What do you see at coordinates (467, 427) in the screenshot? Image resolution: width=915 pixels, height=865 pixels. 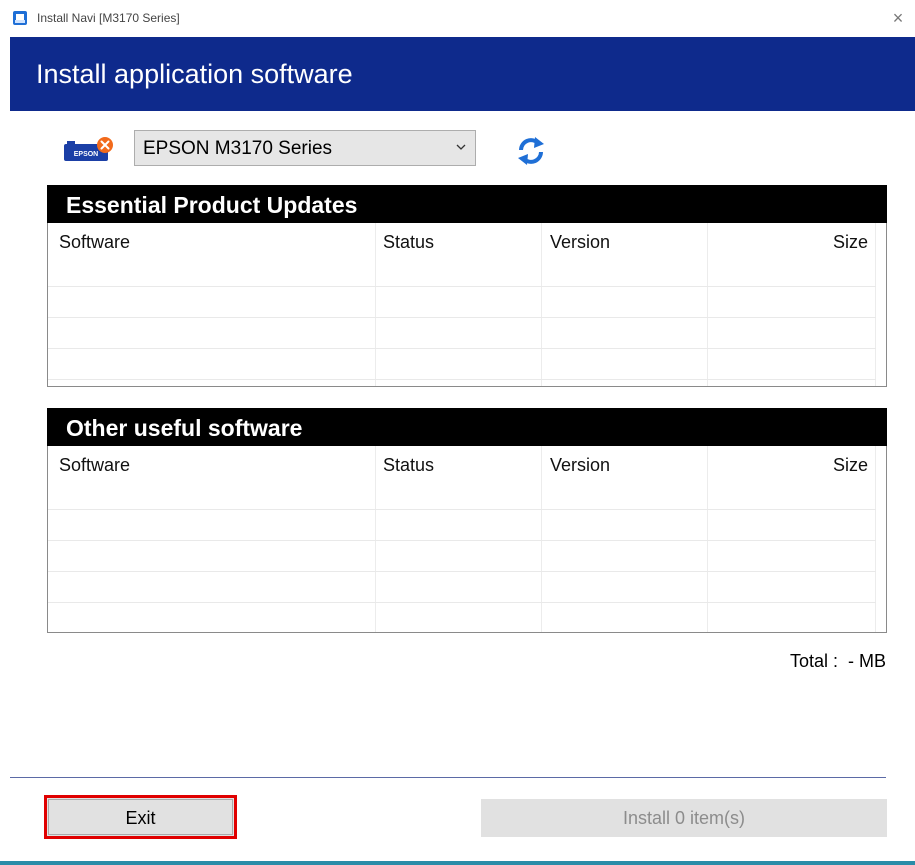 I see `other-software-header: Other useful software` at bounding box center [467, 427].